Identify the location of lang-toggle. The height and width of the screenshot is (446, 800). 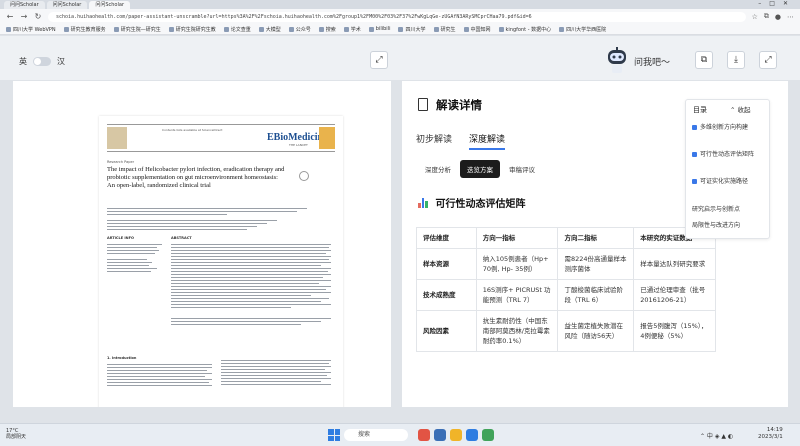
(42, 61).